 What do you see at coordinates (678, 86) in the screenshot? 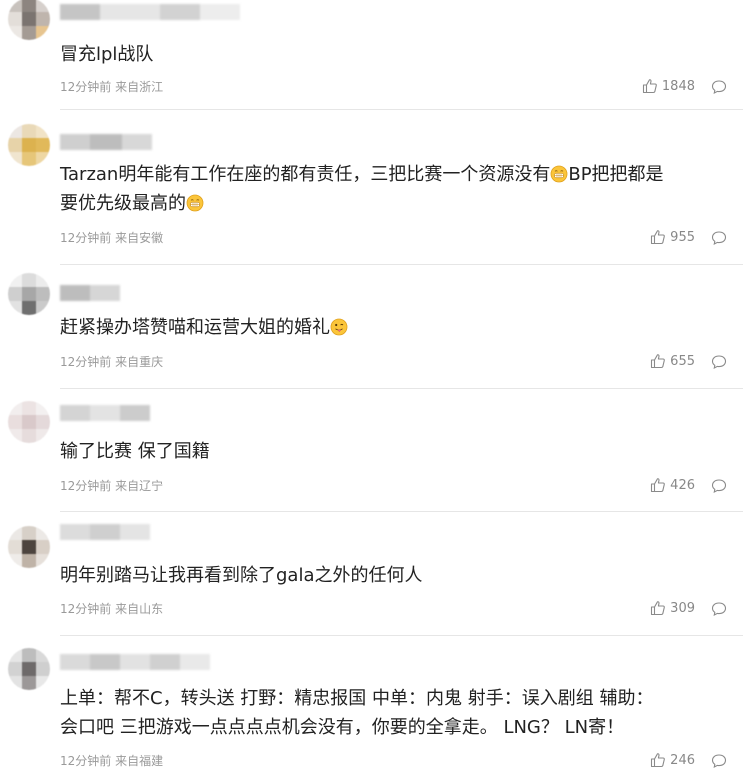
I see `like-count: 1848` at bounding box center [678, 86].